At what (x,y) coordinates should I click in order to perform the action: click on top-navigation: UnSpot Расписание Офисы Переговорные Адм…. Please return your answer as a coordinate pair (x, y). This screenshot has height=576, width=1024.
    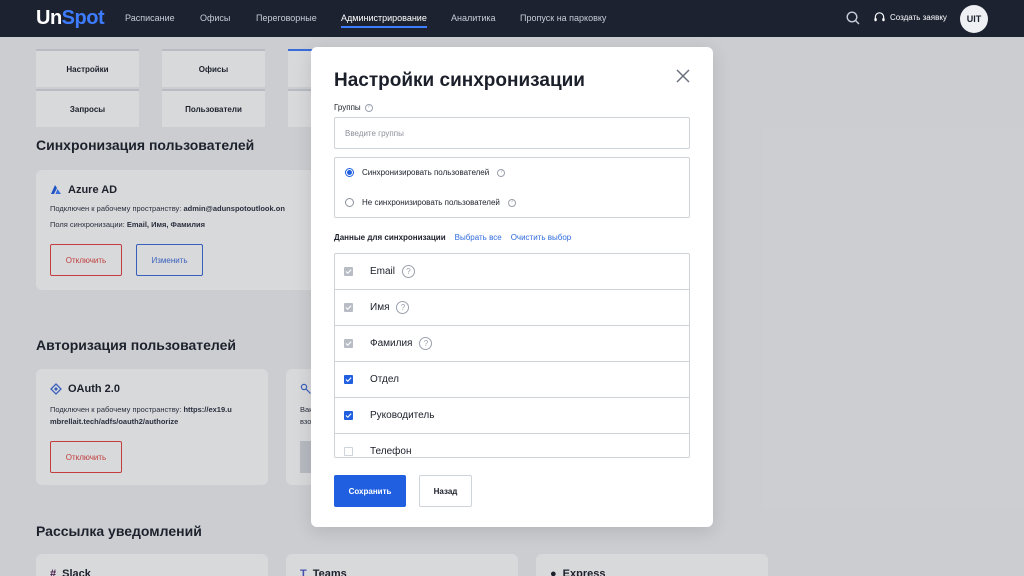
    Looking at the image, I should click on (512, 18).